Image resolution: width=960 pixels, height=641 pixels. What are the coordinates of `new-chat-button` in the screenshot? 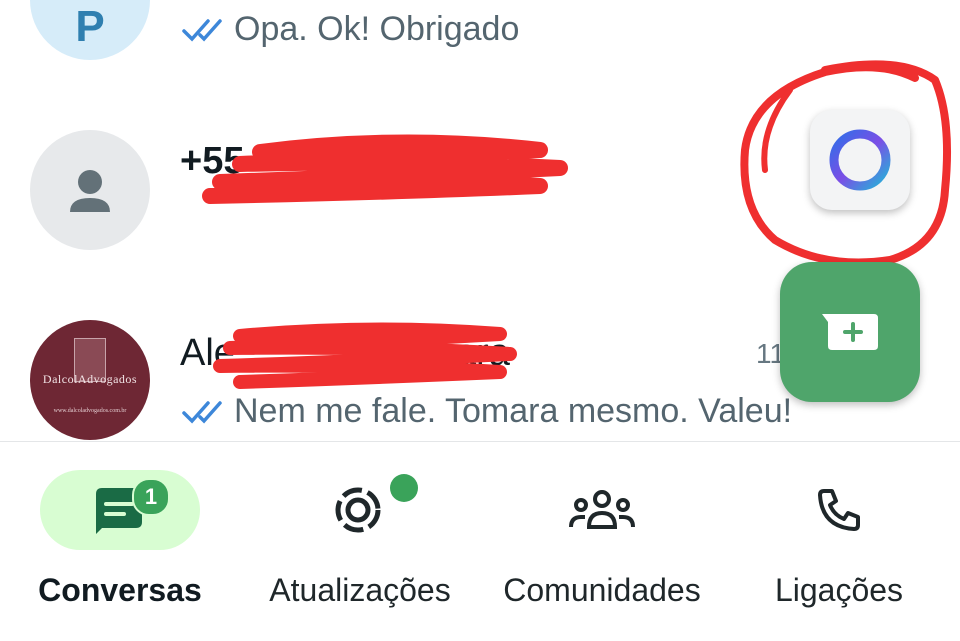 It's located at (850, 332).